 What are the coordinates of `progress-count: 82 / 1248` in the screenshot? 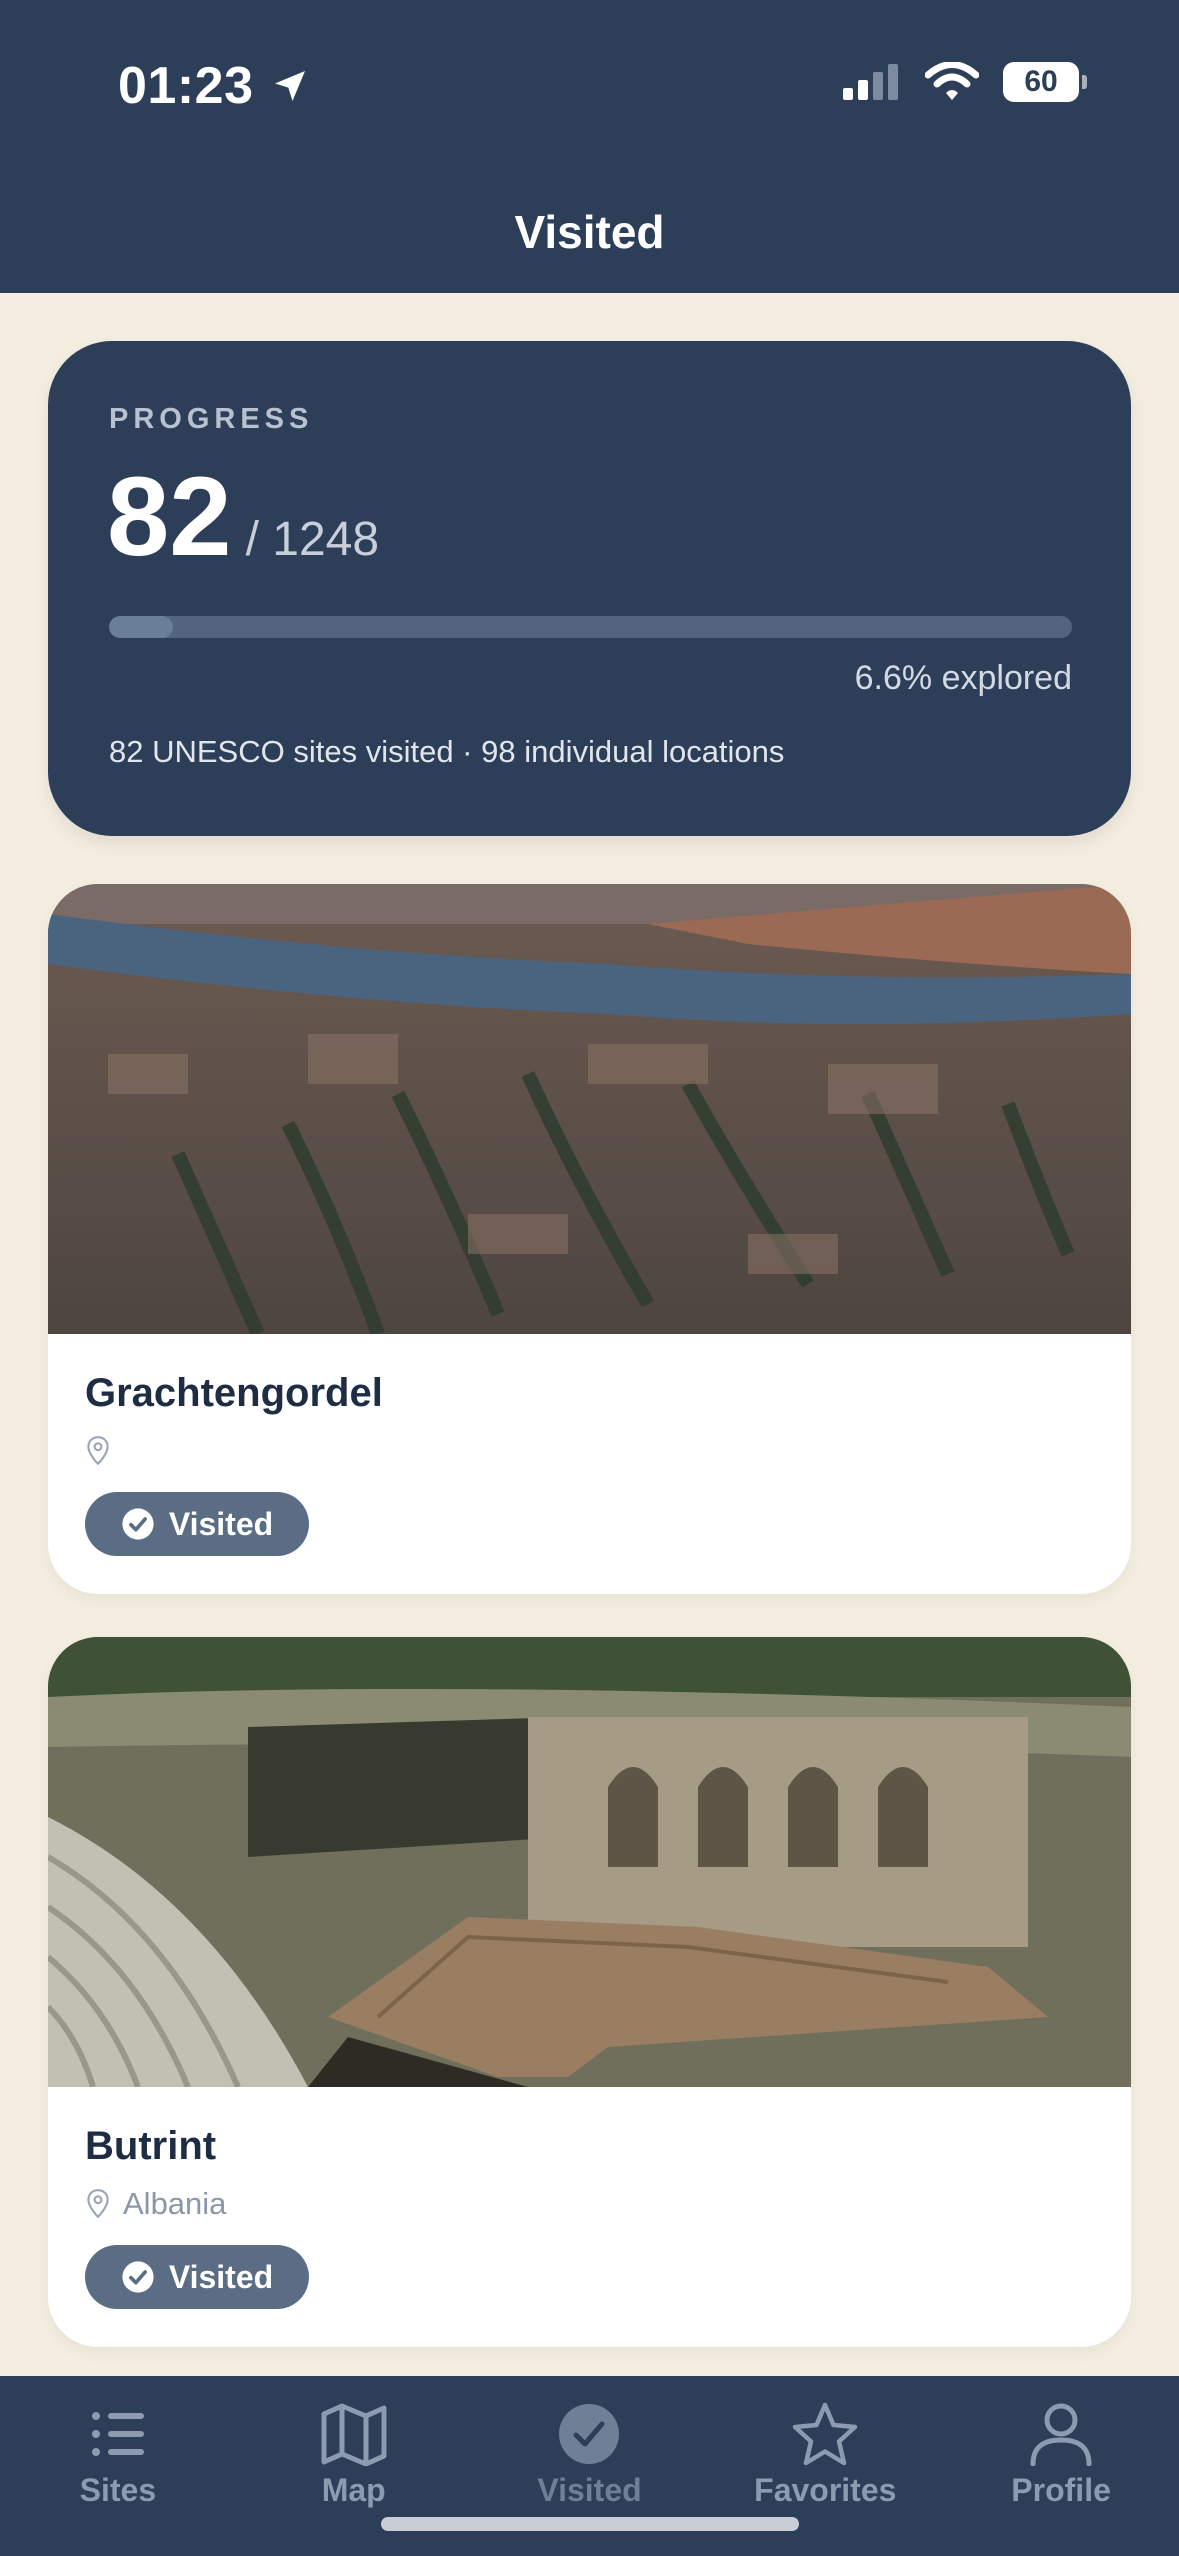 It's located at (243, 517).